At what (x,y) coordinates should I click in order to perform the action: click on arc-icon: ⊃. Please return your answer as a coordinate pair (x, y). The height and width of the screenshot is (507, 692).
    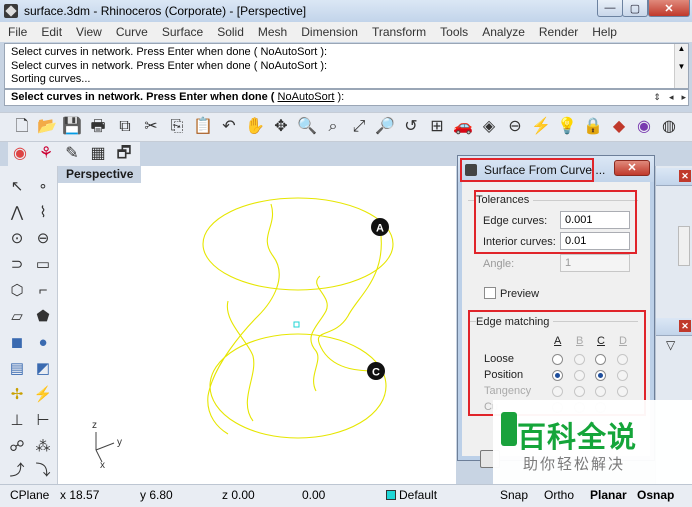
    Looking at the image, I should click on (17, 265).